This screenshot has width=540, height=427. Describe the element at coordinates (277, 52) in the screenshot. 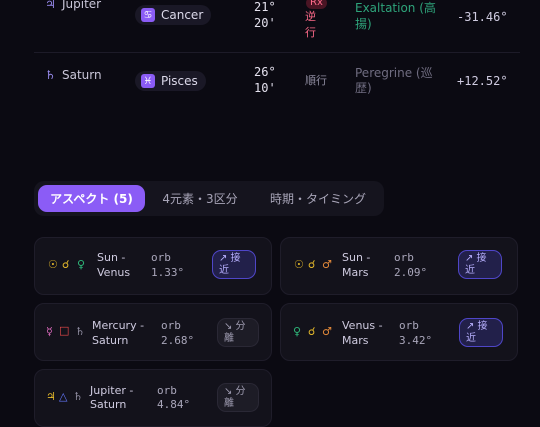

I see `row-divider` at that location.